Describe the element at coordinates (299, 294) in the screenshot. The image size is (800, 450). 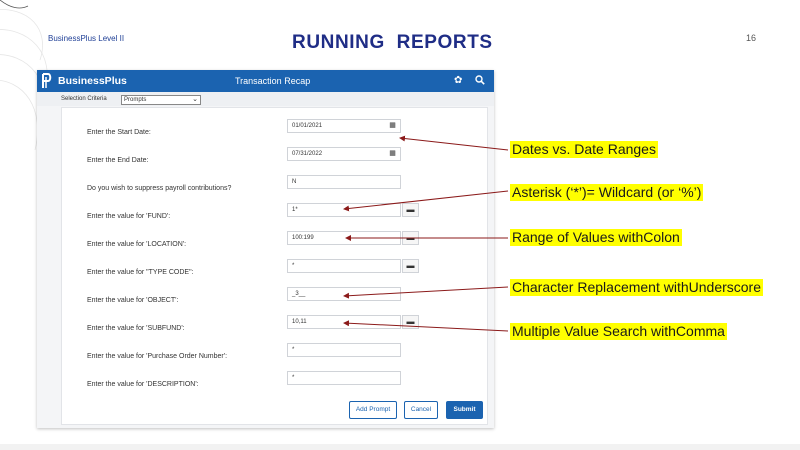
I see `input-value: _3__` at that location.